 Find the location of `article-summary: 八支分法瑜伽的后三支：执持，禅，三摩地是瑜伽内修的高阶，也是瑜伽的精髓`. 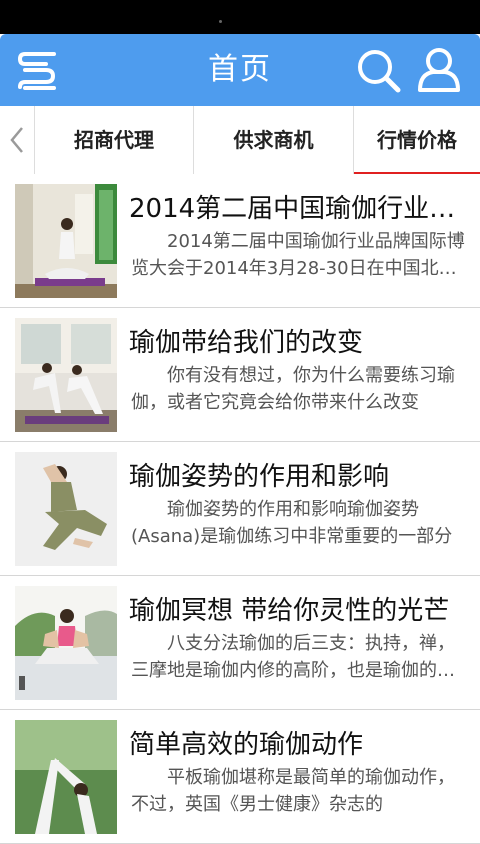

article-summary: 八支分法瑜伽的后三支：执持，禅，三摩地是瑜伽内修的高阶，也是瑜伽的精髓 is located at coordinates (293, 657).